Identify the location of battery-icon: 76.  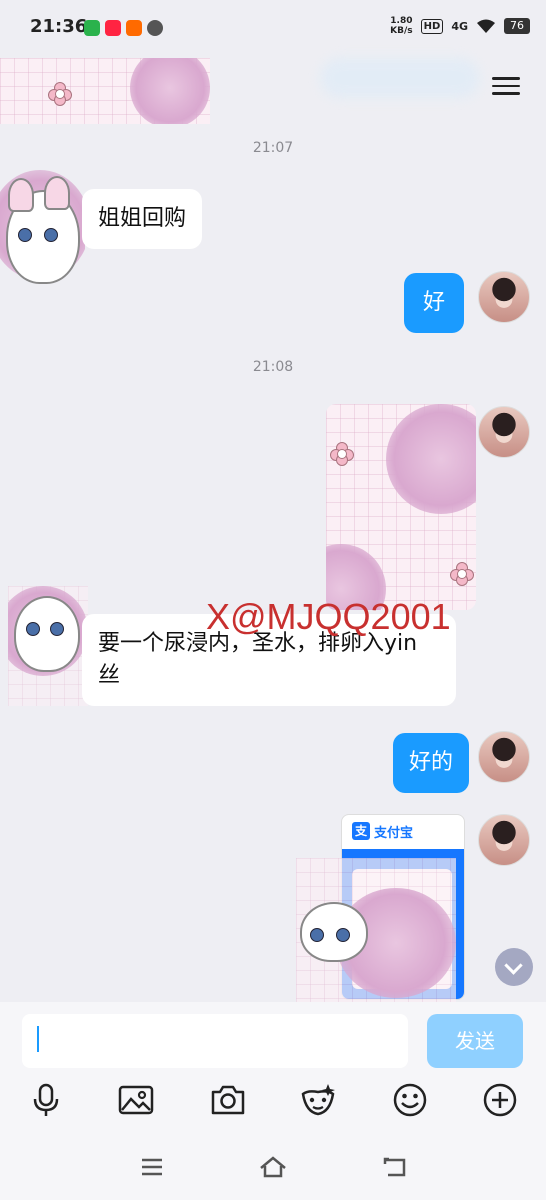
(517, 26).